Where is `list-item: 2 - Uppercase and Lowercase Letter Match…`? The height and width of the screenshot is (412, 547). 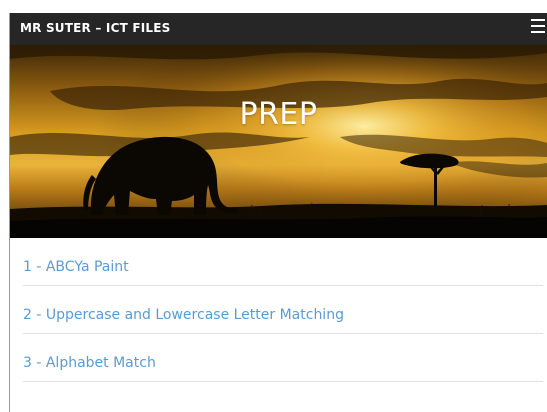
list-item: 2 - Uppercase and Lowercase Letter Match… is located at coordinates (283, 310).